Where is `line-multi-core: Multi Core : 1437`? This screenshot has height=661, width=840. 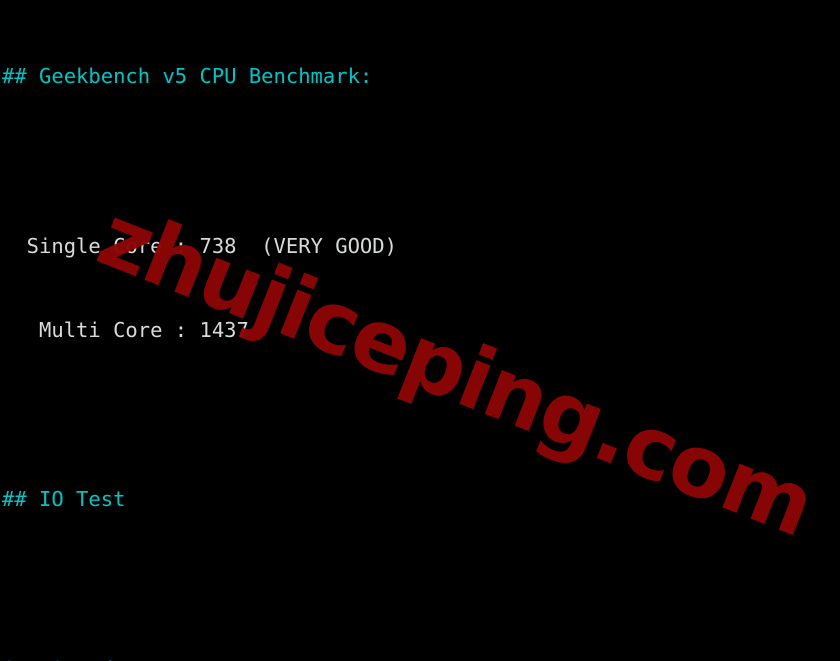 line-multi-core: Multi Core : 1437 is located at coordinates (125, 330).